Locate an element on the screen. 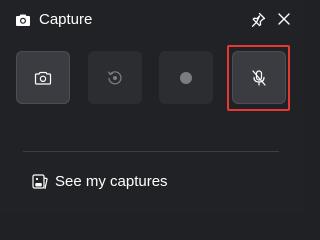  screenshot-button is located at coordinates (43, 77).